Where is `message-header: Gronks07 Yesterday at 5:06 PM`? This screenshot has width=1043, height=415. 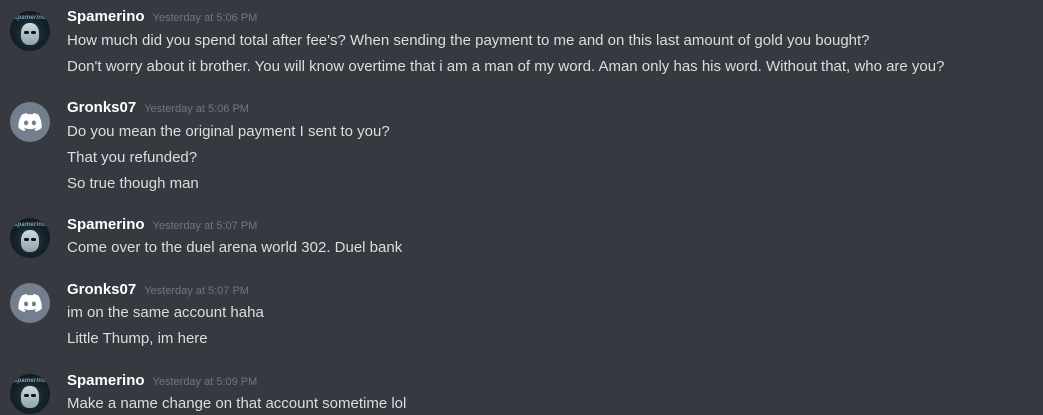 message-header: Gronks07 Yesterday at 5:06 PM is located at coordinates (158, 109).